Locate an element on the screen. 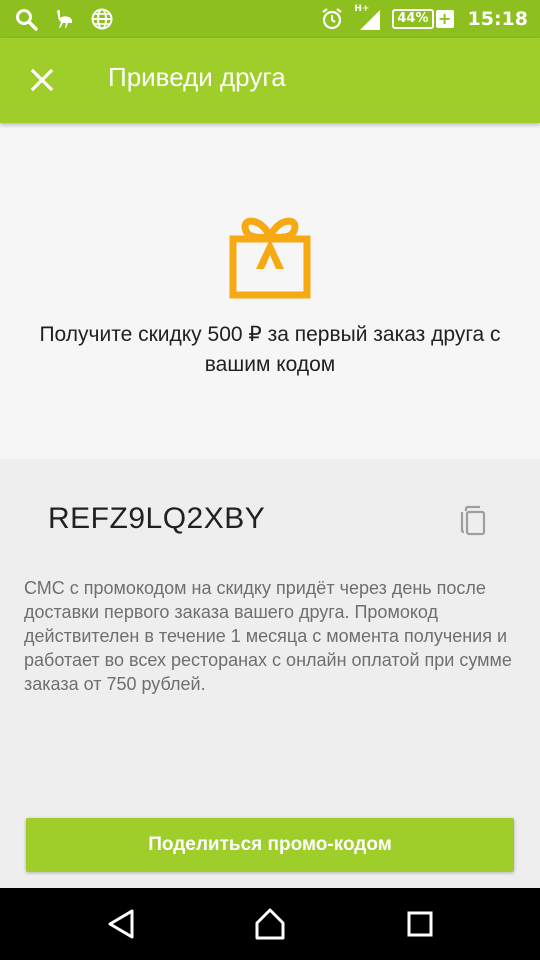  status-bar: H+ 44% + 15:18 is located at coordinates (270, 19).